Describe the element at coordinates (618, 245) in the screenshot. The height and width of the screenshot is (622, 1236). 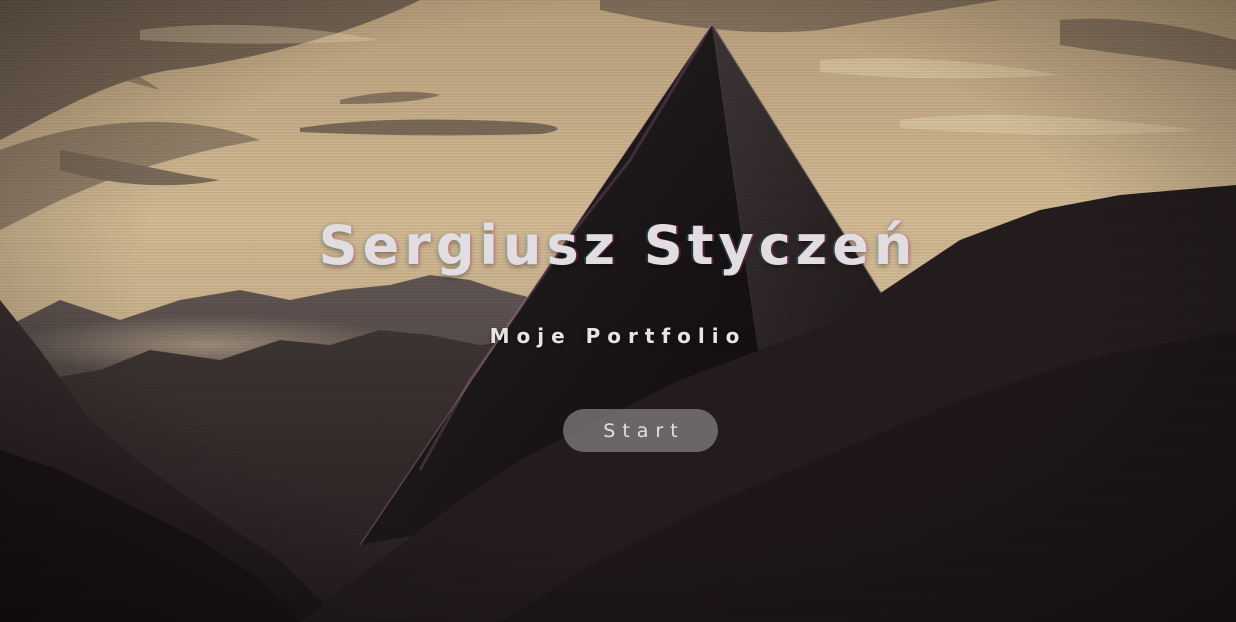
I see `page-title: Sergiusz Styczeń` at that location.